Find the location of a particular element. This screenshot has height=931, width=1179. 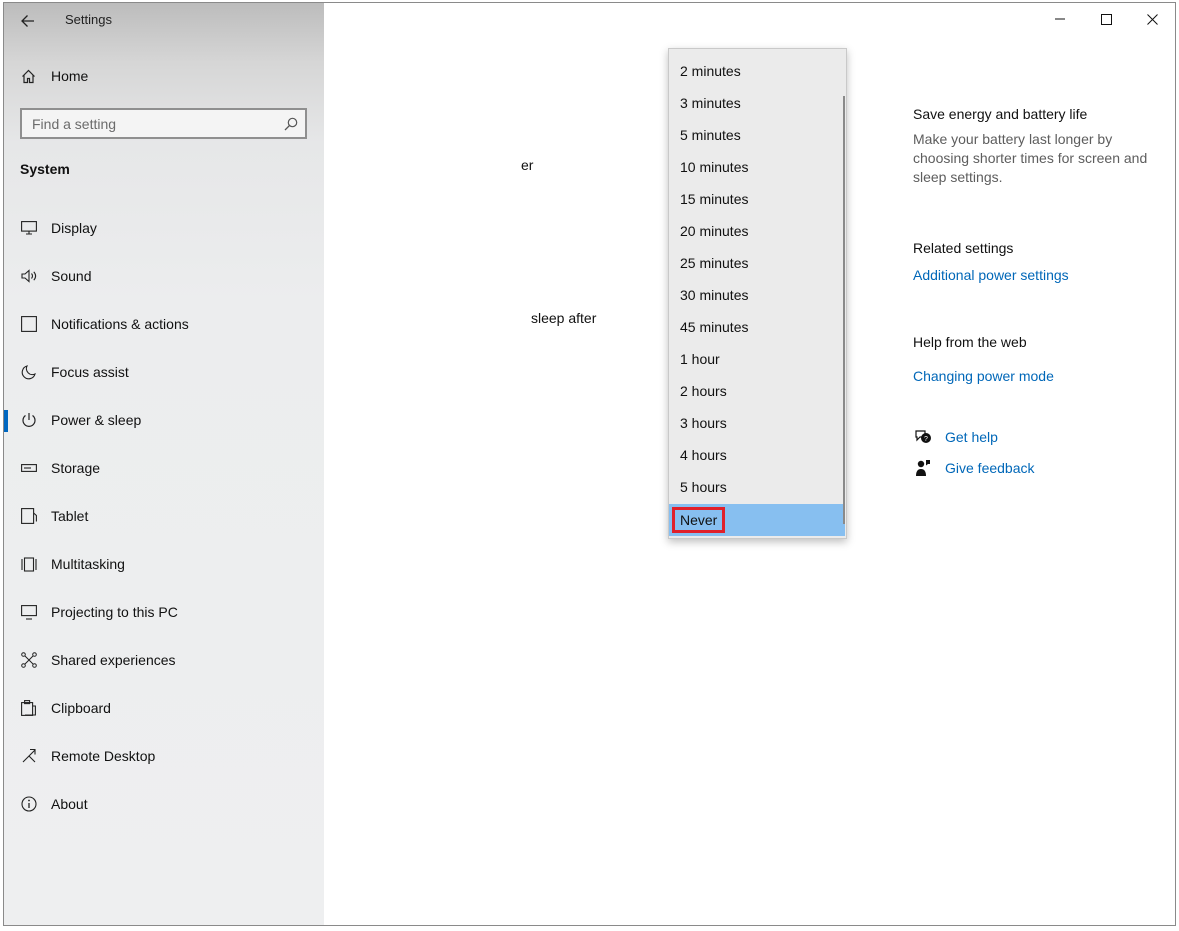

home-nav-item: Home is located at coordinates (54, 76).